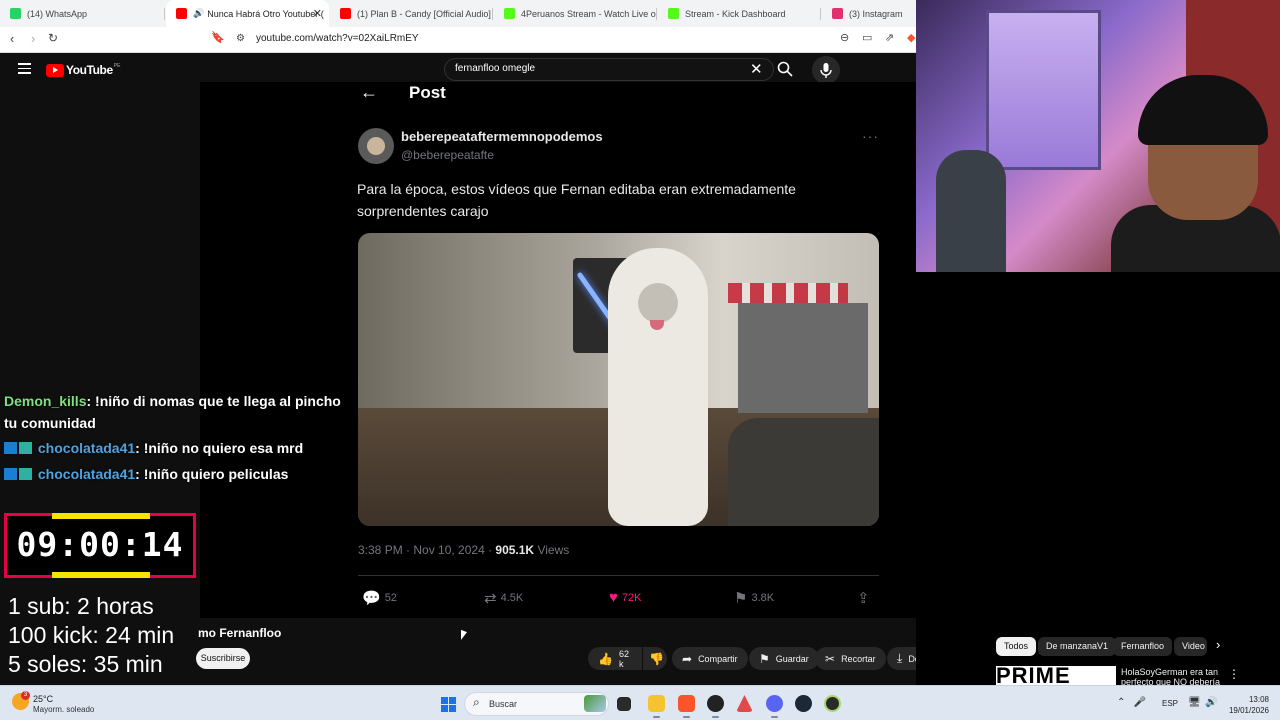  What do you see at coordinates (265, 13) in the screenshot?
I see `tab-title: Nunca Habrá Otro Youtuber (` at bounding box center [265, 13].